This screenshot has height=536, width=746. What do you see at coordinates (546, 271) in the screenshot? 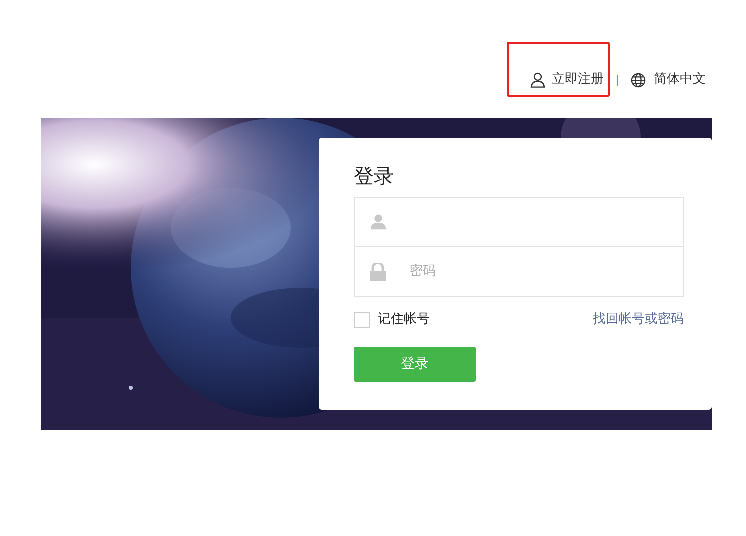
I see `password-input: 密码` at bounding box center [546, 271].